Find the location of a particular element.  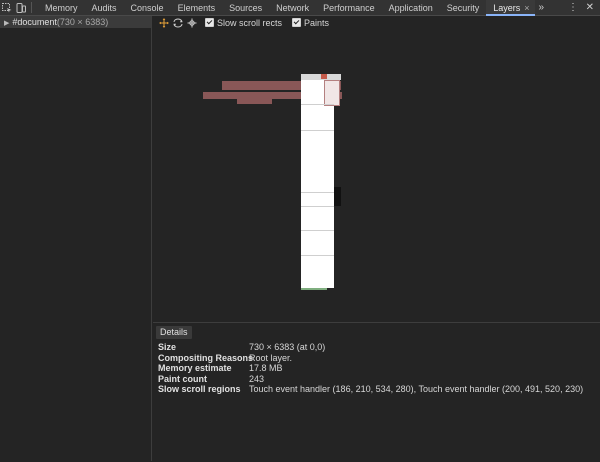

tab-label: Elements is located at coordinates (196, 7).